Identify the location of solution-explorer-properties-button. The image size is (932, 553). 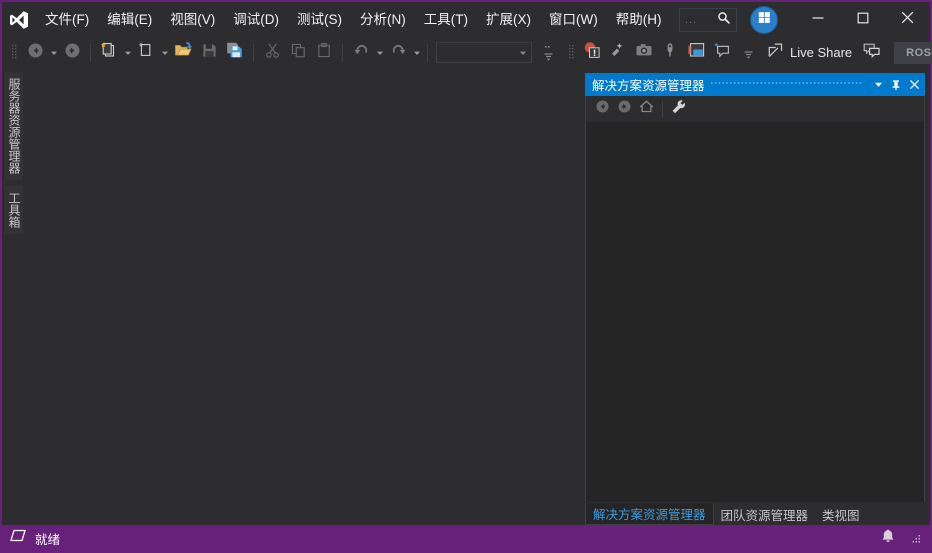
(679, 109).